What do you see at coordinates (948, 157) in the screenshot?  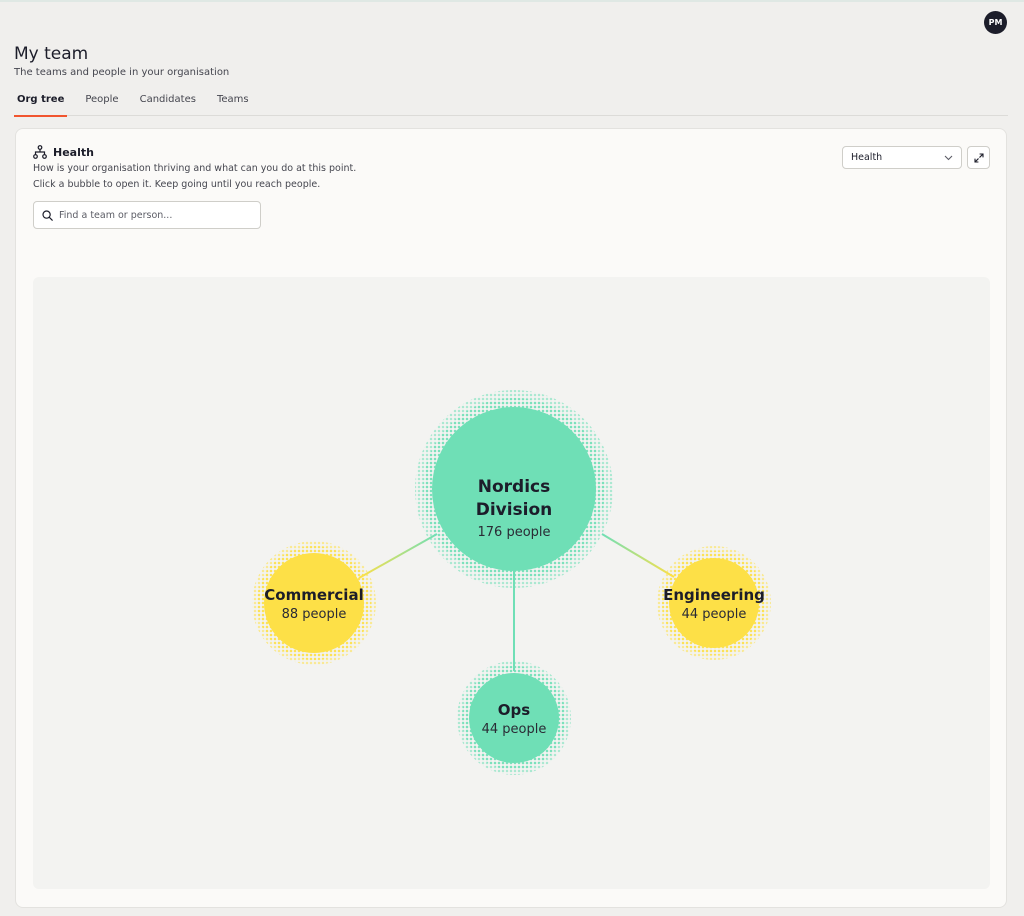 I see `chevron-down-icon` at bounding box center [948, 157].